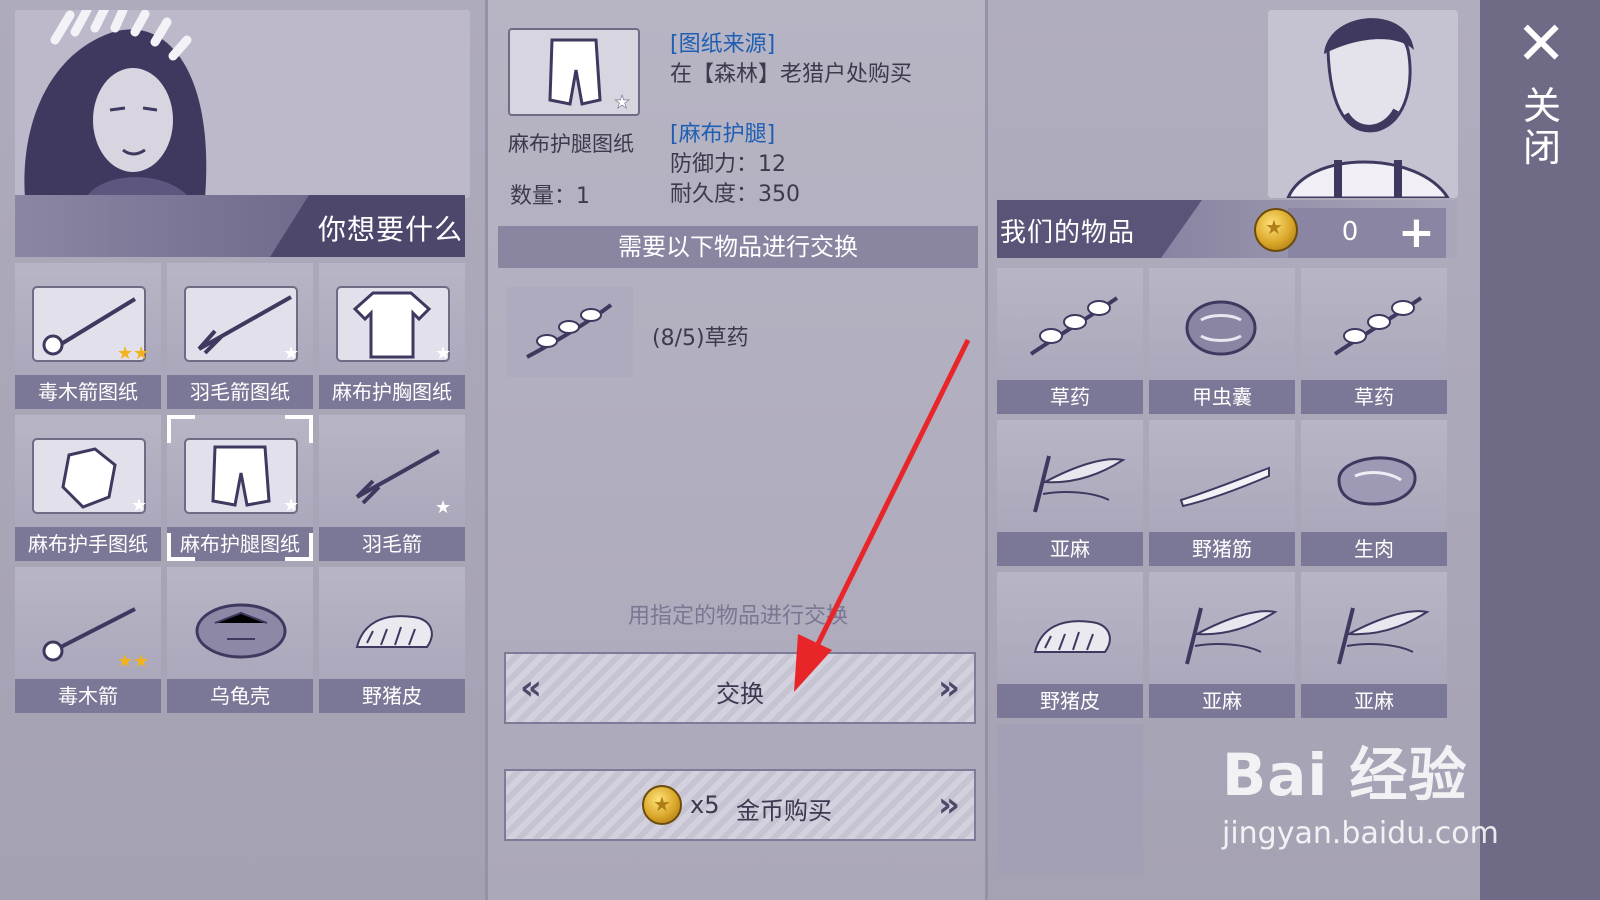  Describe the element at coordinates (403, 483) in the screenshot. I see `feather-arrow-icon: ★` at that location.